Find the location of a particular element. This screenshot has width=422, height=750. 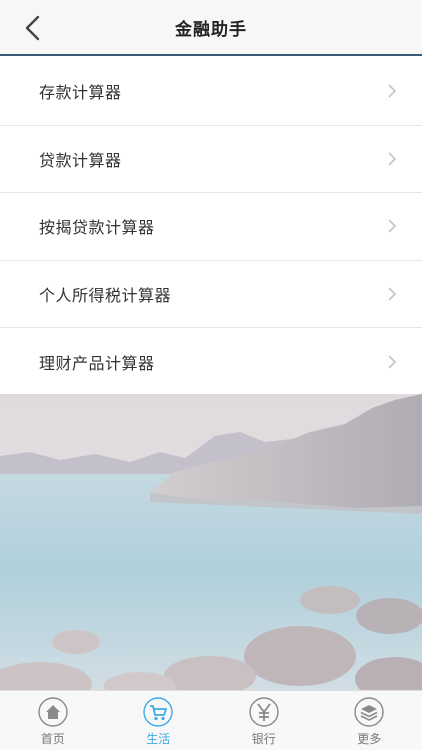

tab-home: 首页 is located at coordinates (53, 720).